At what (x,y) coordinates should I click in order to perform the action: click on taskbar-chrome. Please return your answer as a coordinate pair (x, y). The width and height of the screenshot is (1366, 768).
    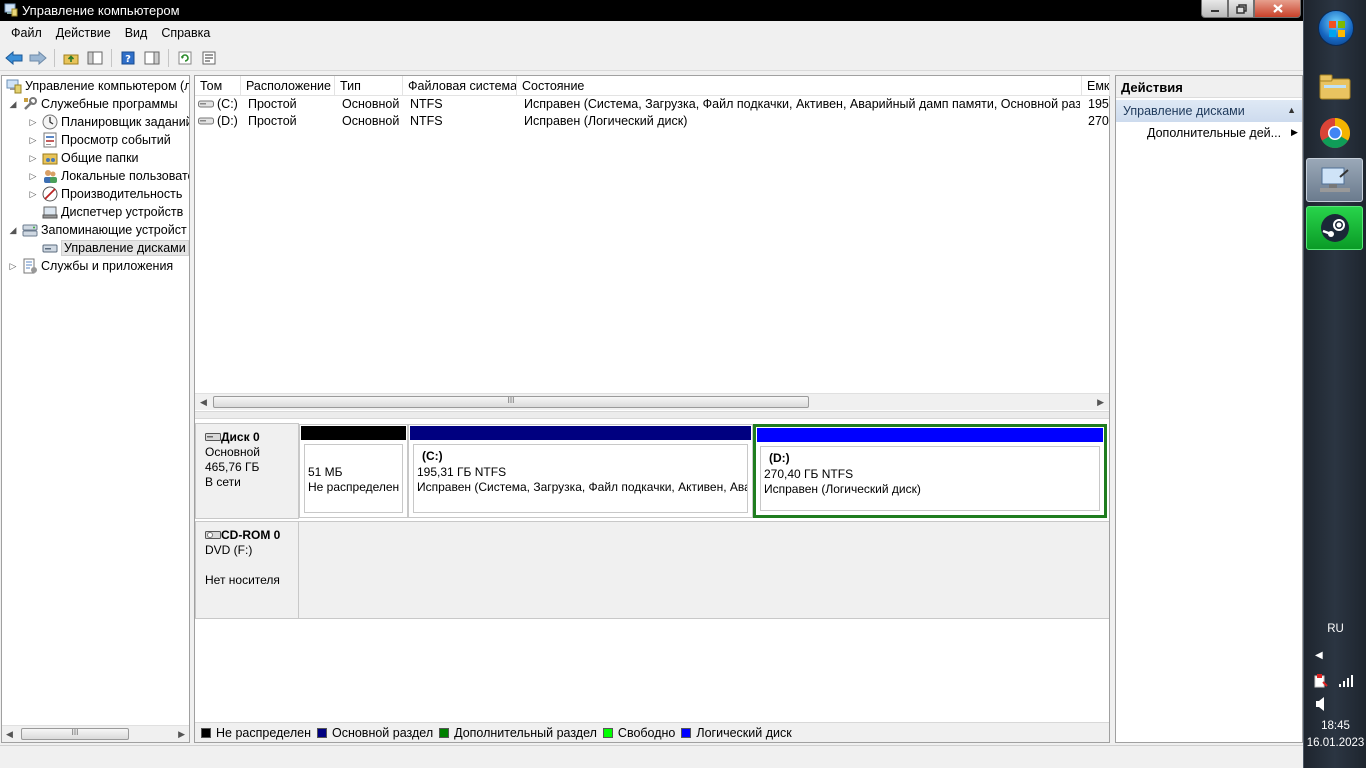
    Looking at the image, I should click on (1334, 133).